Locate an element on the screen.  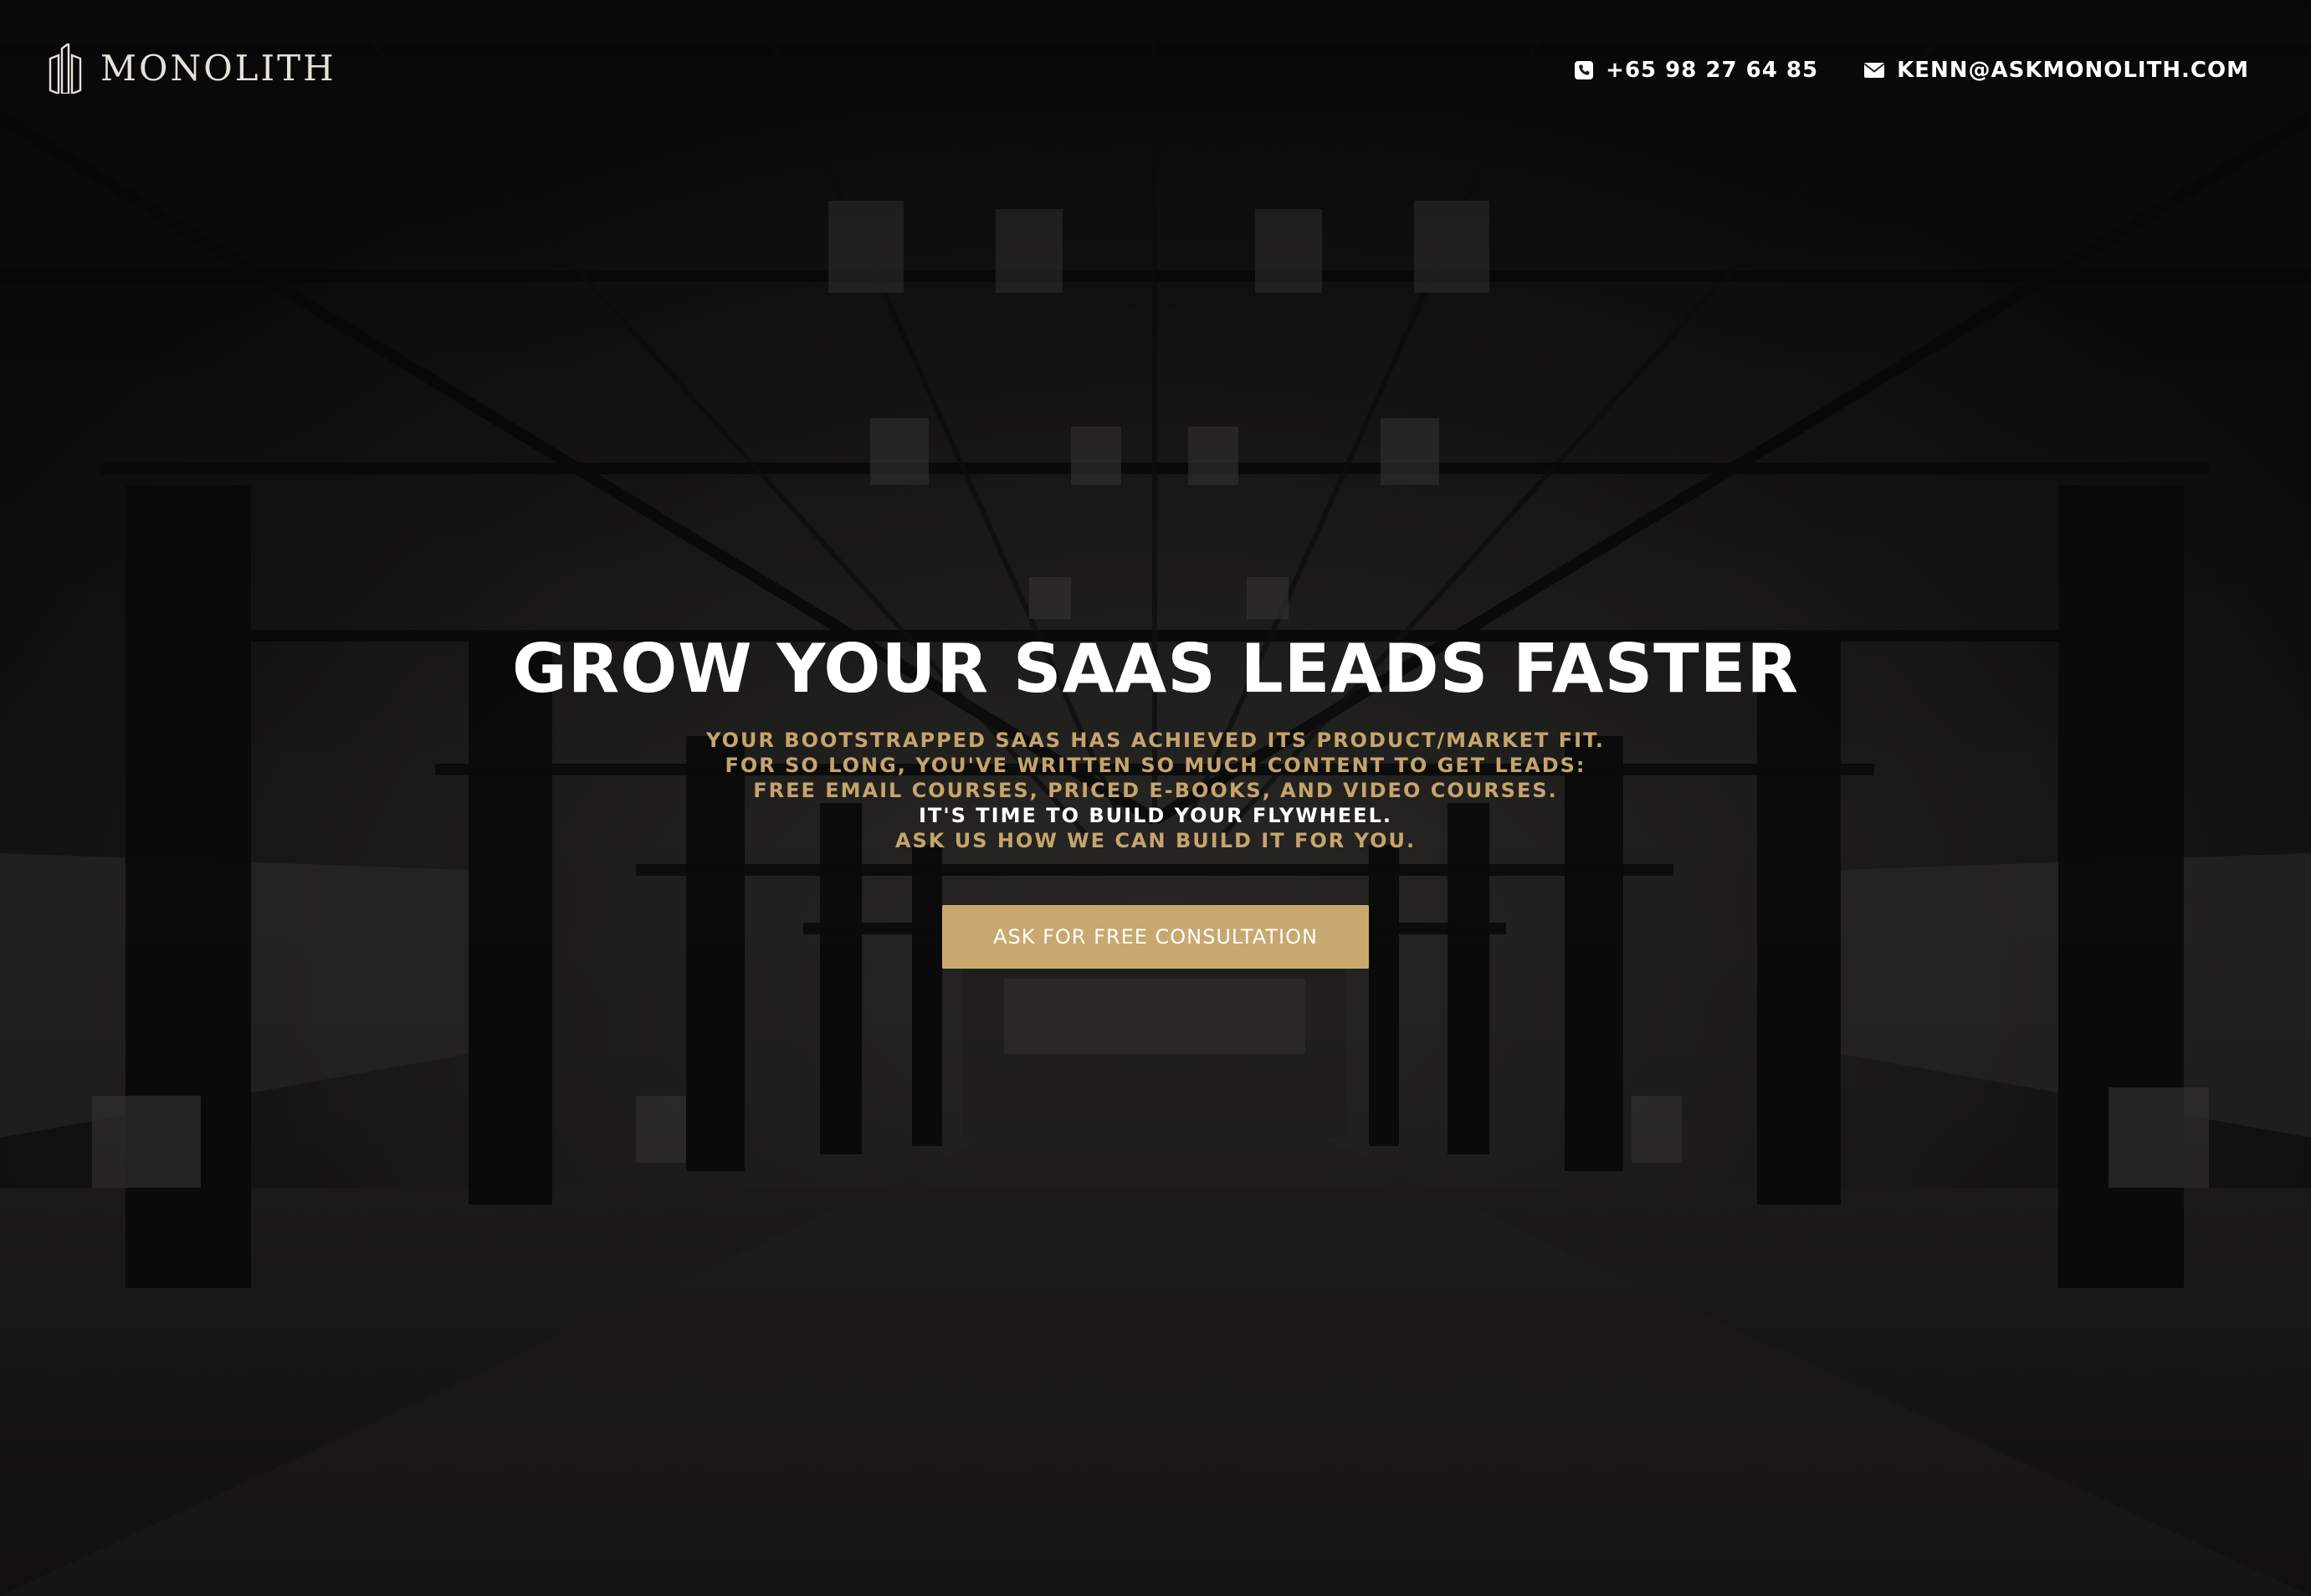
hero-title: GROW YOUR SAAS LEADS FASTER is located at coordinates (1155, 669).